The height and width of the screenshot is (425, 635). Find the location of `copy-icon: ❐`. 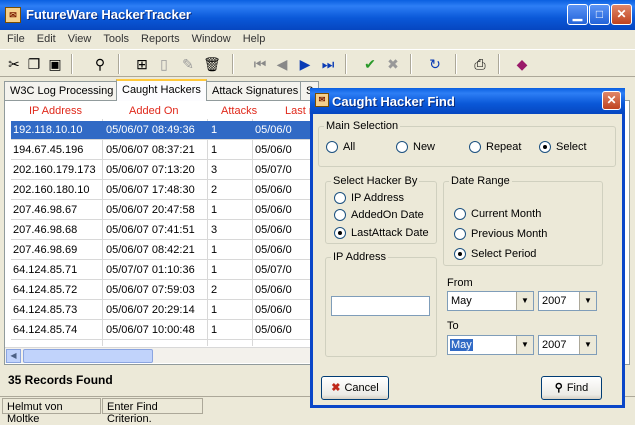

copy-icon: ❐ is located at coordinates (34, 64).